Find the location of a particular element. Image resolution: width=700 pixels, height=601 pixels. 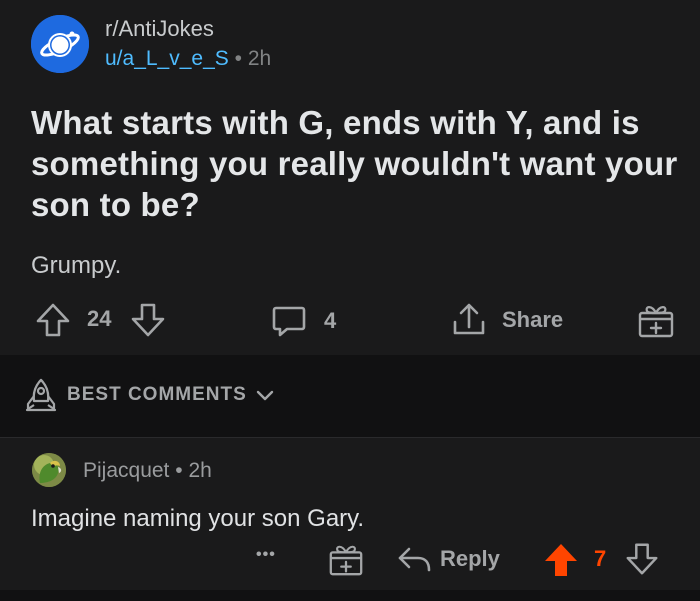

comment-upvote-button is located at coordinates (561, 560).